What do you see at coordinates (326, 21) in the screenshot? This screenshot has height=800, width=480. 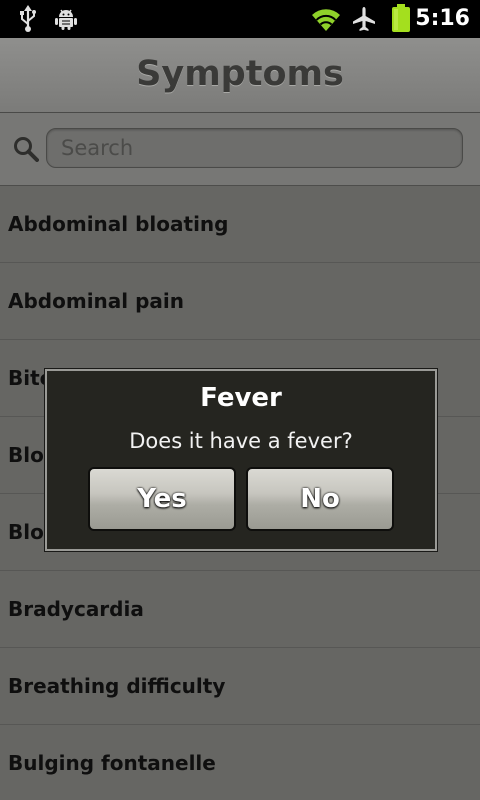 I see `wifi-icon` at bounding box center [326, 21].